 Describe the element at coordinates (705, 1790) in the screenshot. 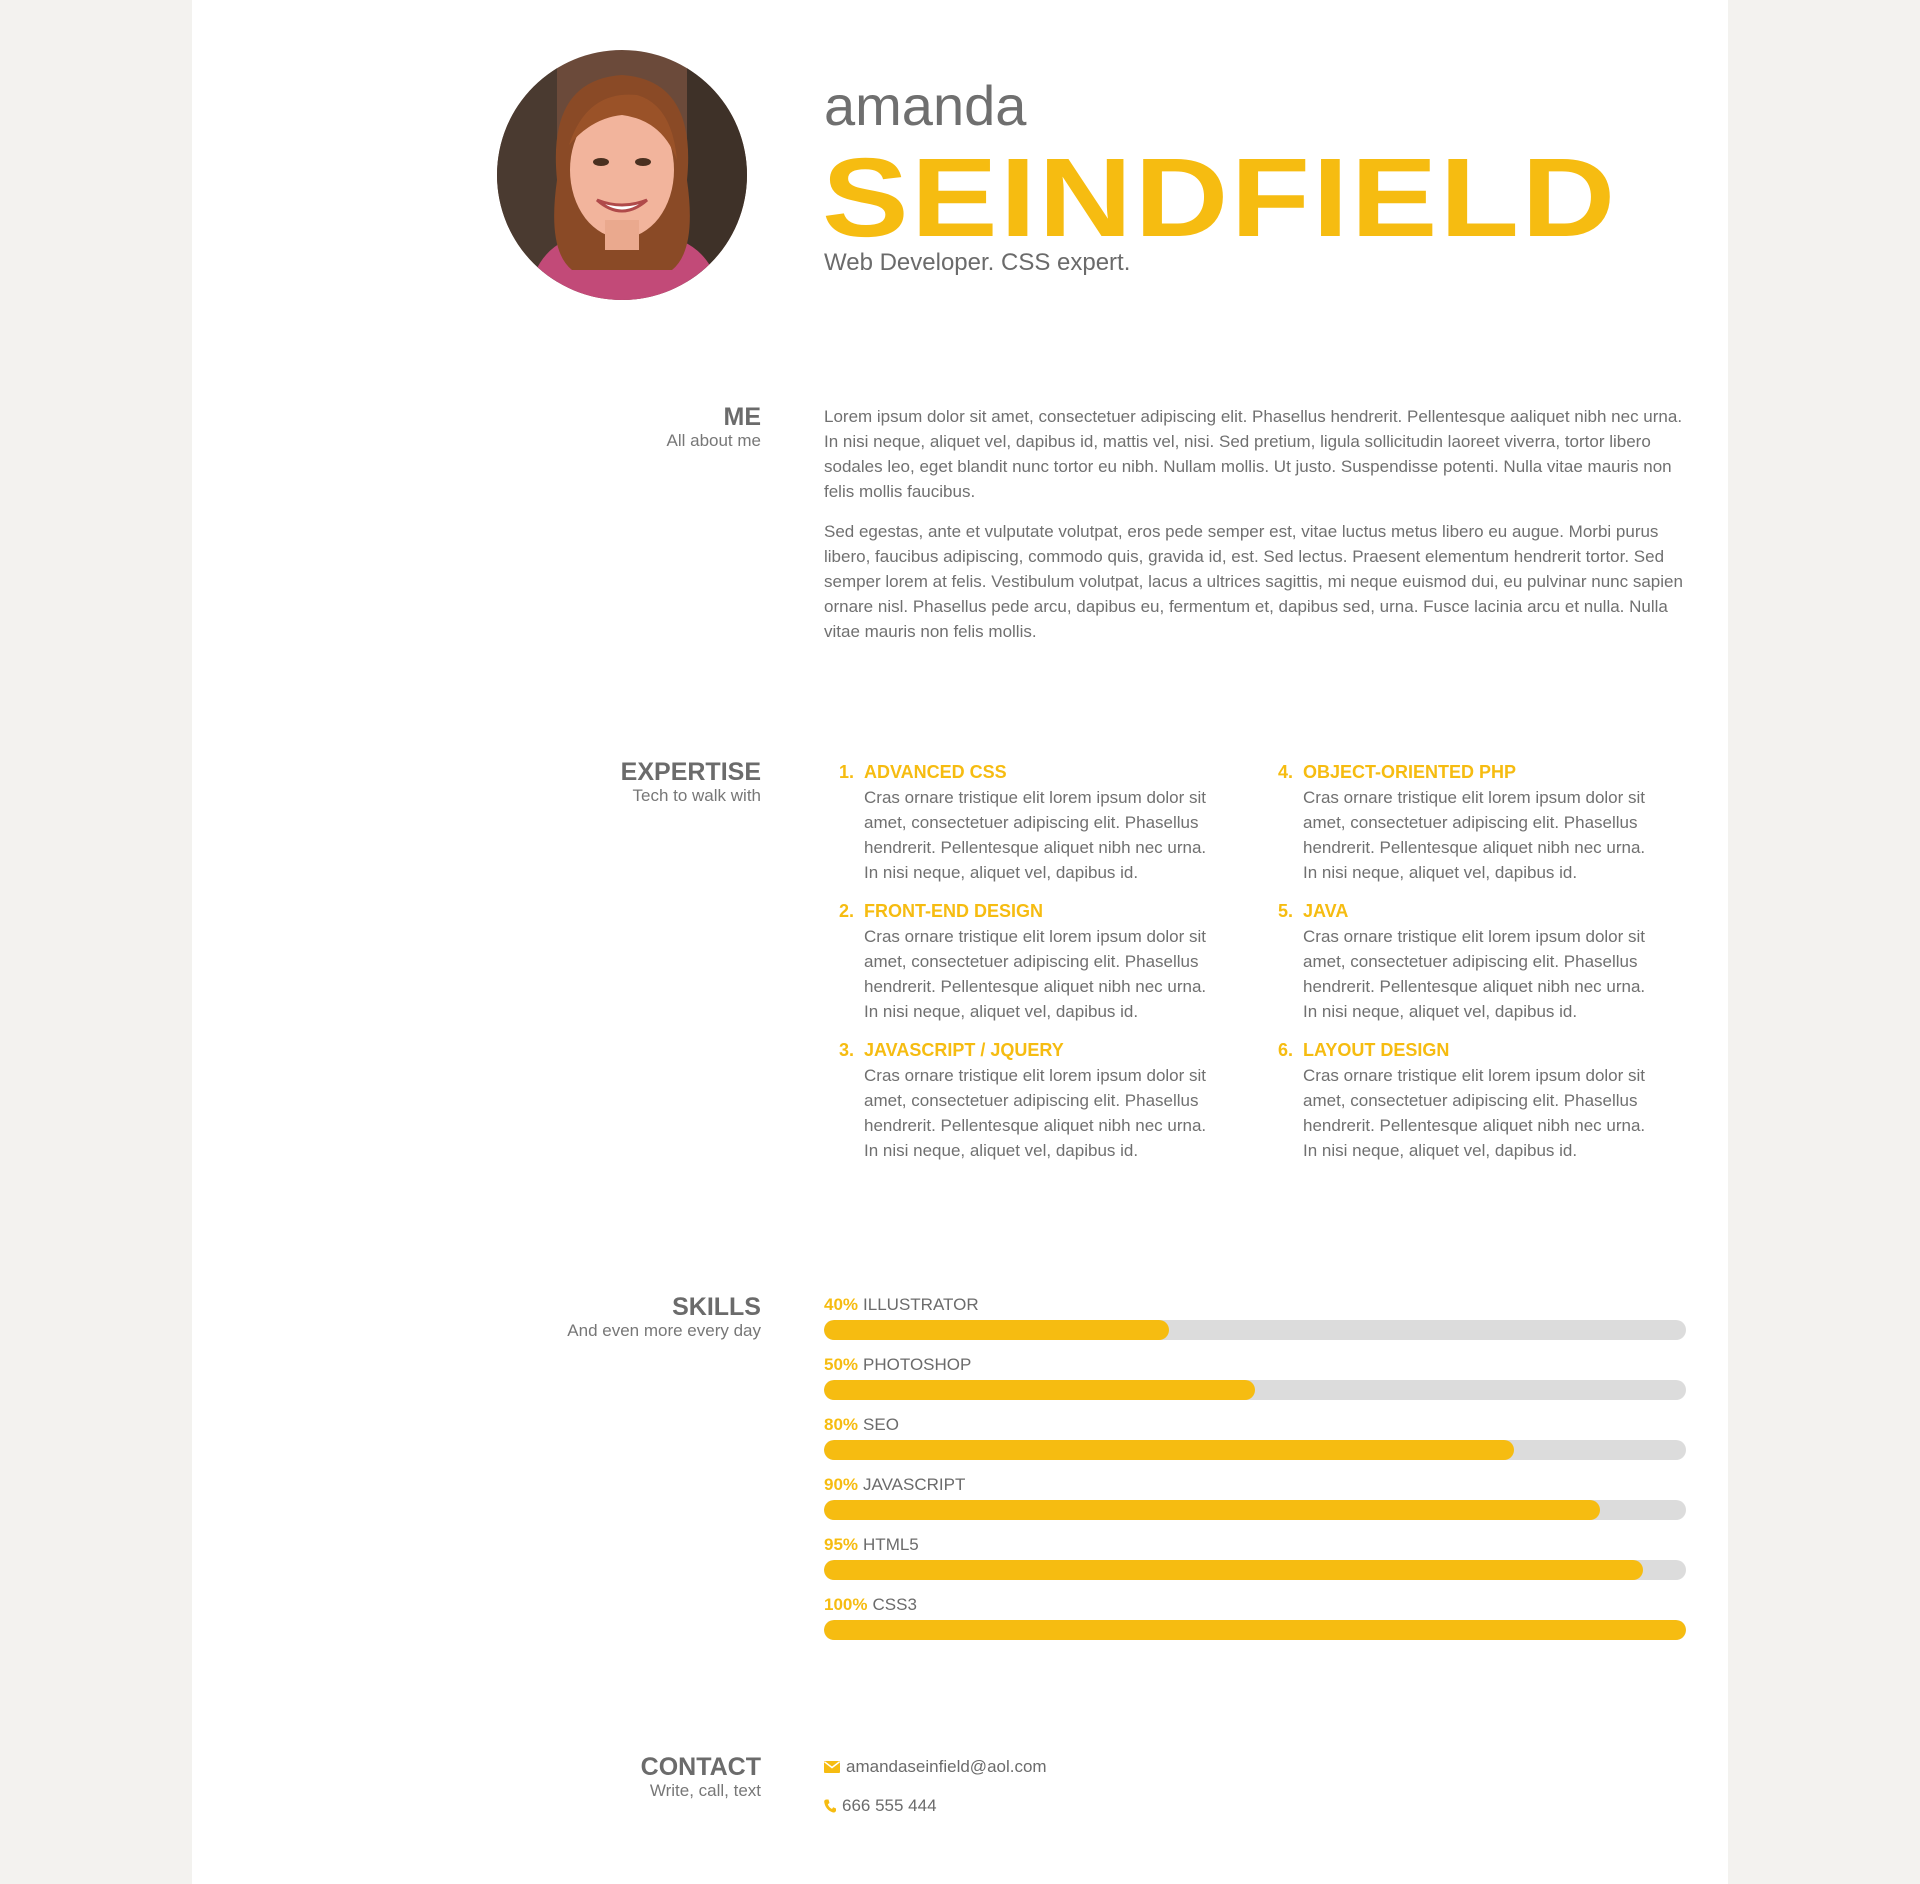

I see `section-subtitle: Write, call, text` at that location.